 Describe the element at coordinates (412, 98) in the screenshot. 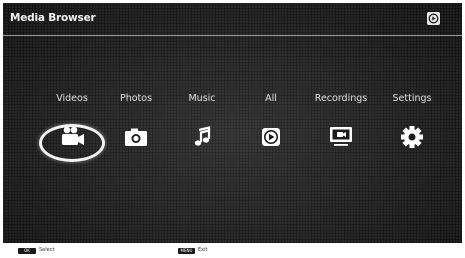

I see `menu-label-settings: Settings` at that location.